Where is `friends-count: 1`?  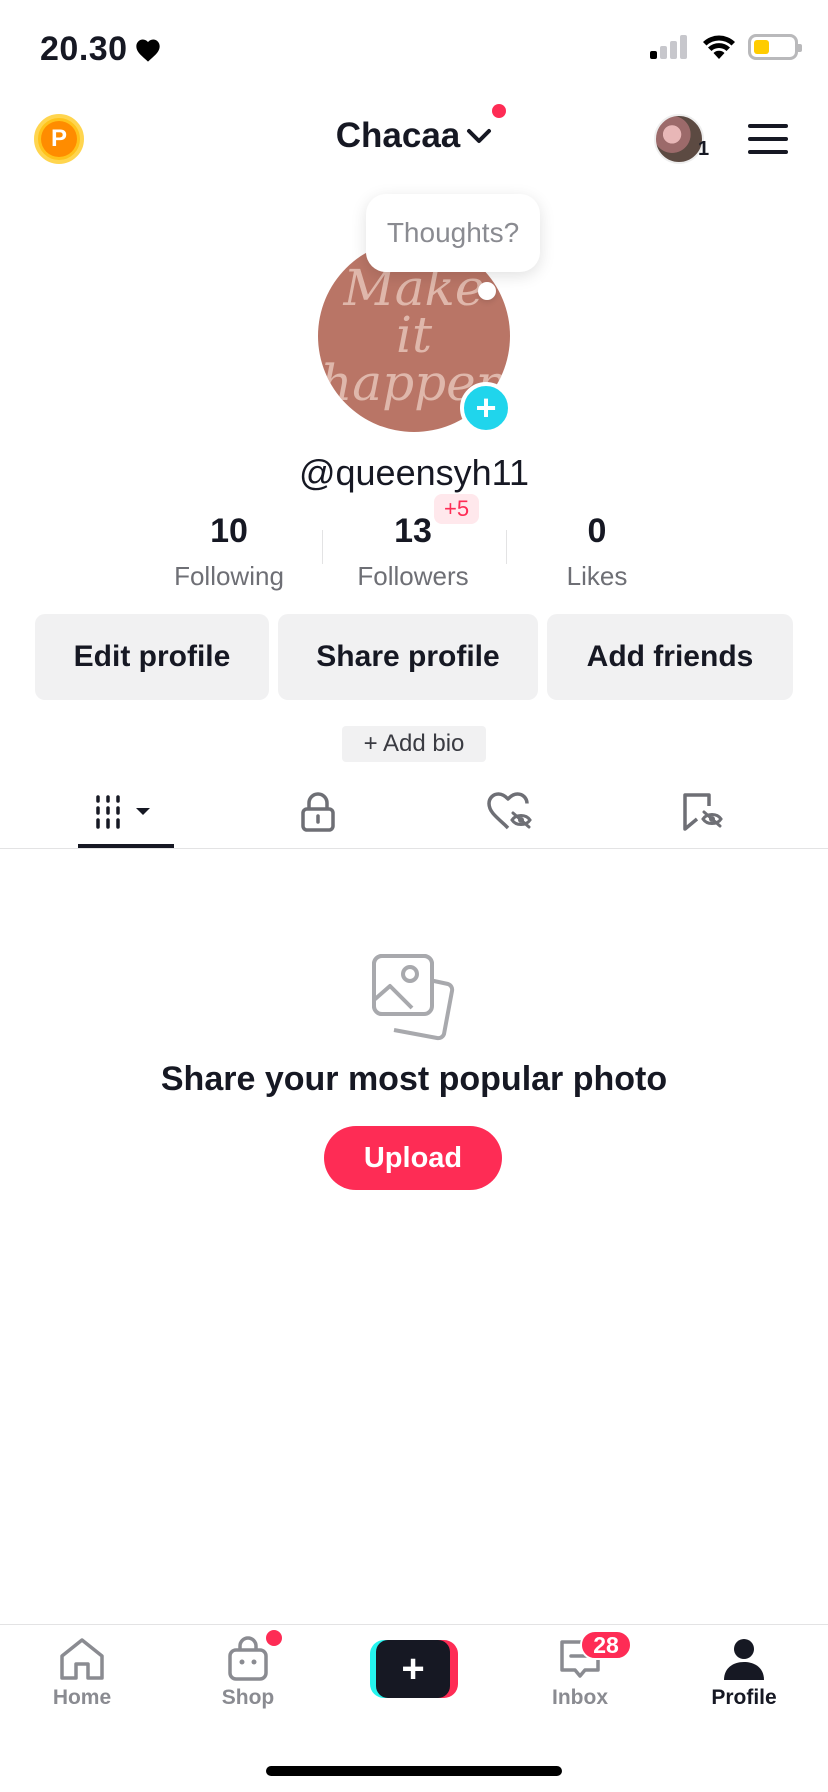 friends-count: 1 is located at coordinates (704, 149).